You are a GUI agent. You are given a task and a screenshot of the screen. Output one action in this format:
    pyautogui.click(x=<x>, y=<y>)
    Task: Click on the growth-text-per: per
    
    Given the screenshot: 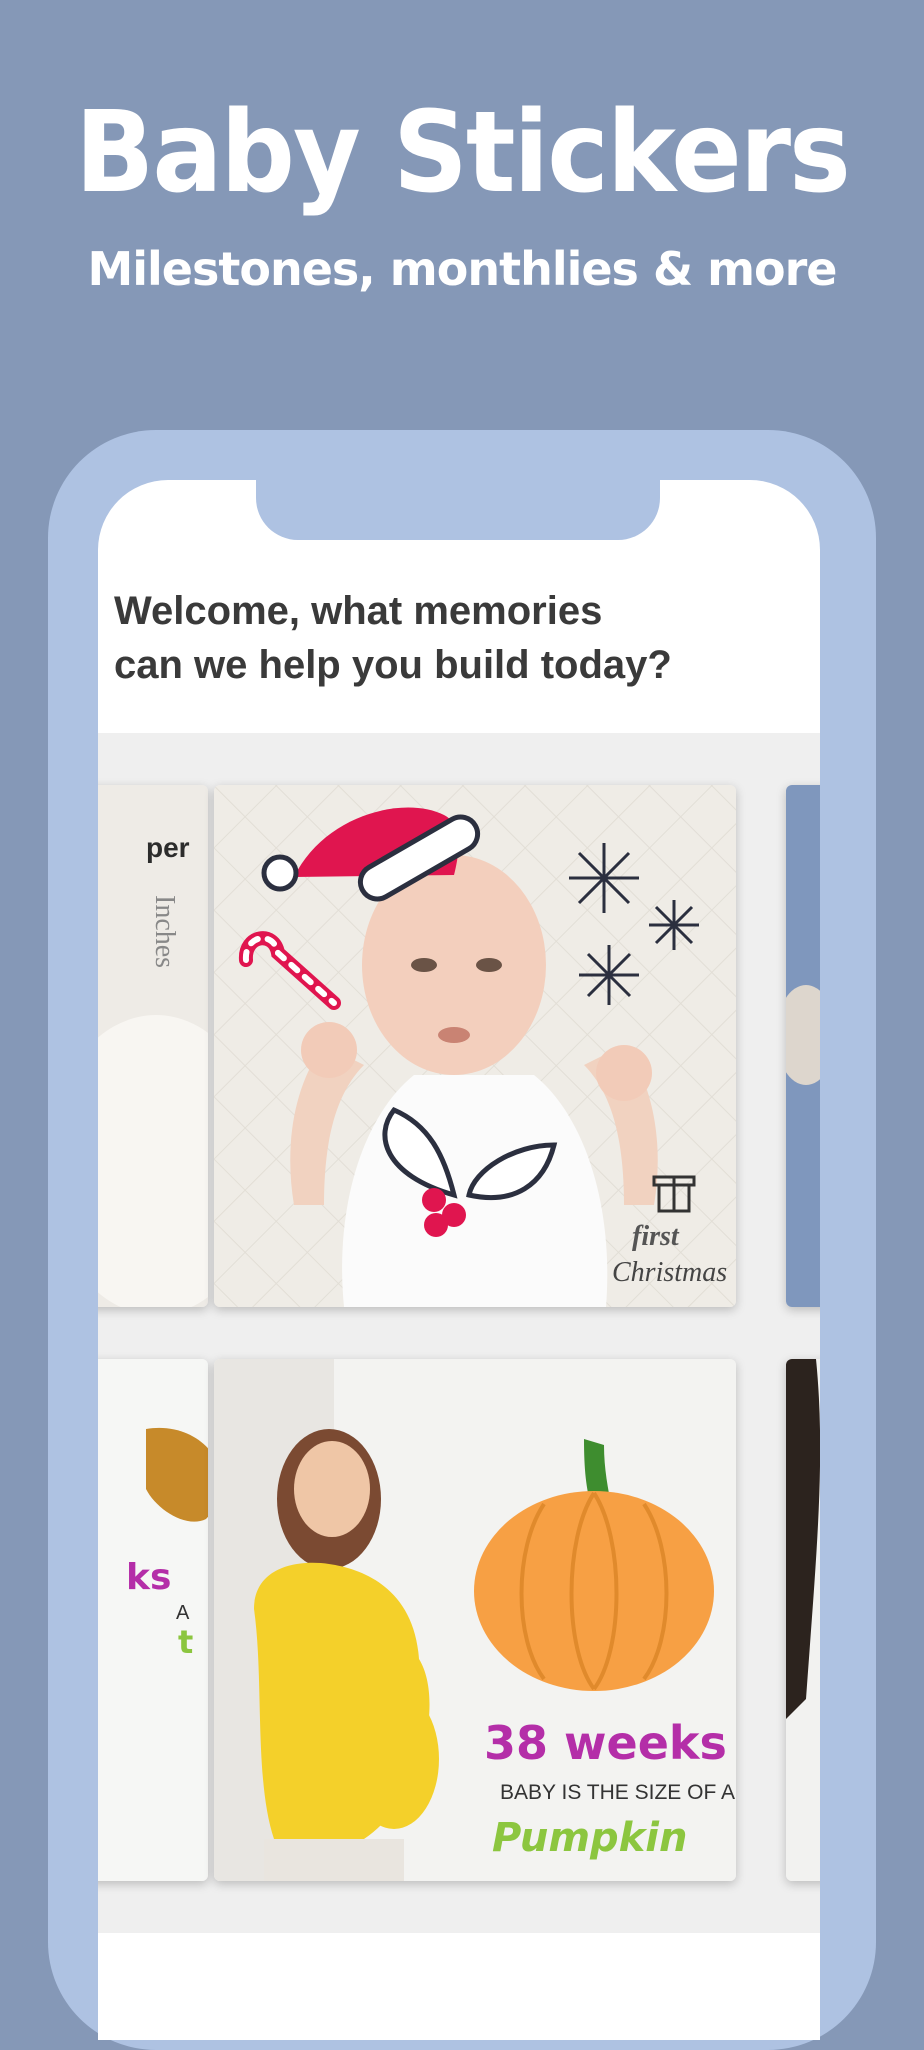 What is the action you would take?
    pyautogui.click(x=168, y=847)
    